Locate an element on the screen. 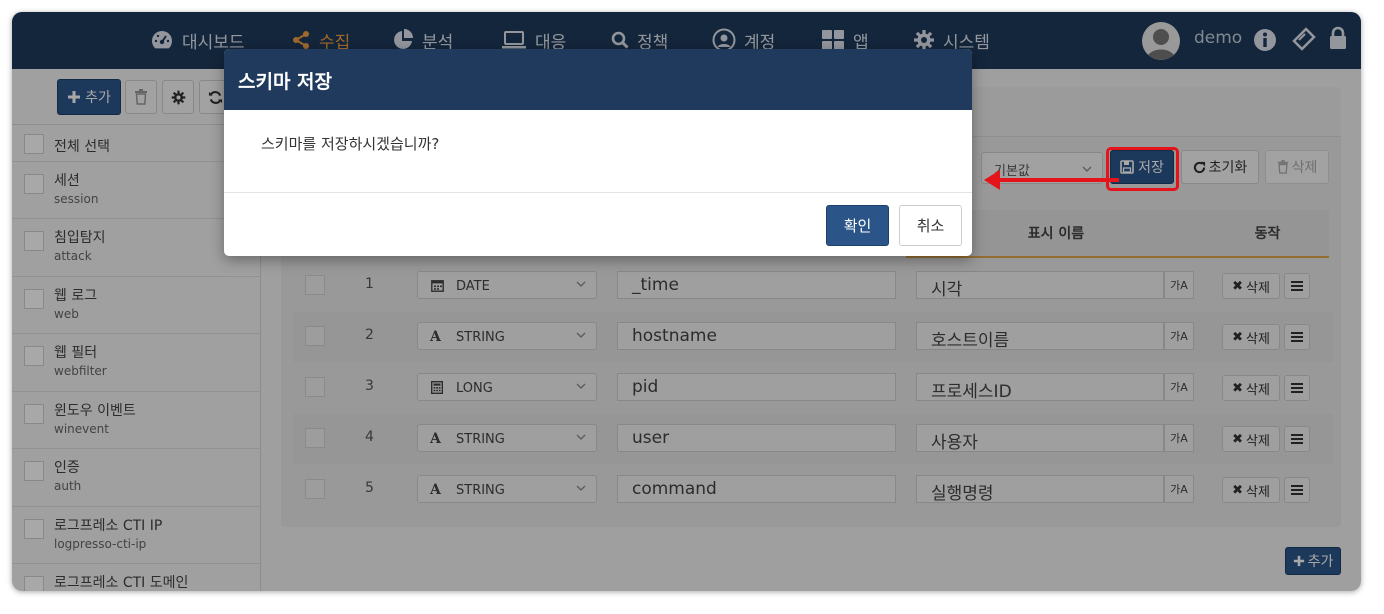  confirm-label: 확인 is located at coordinates (857, 226).